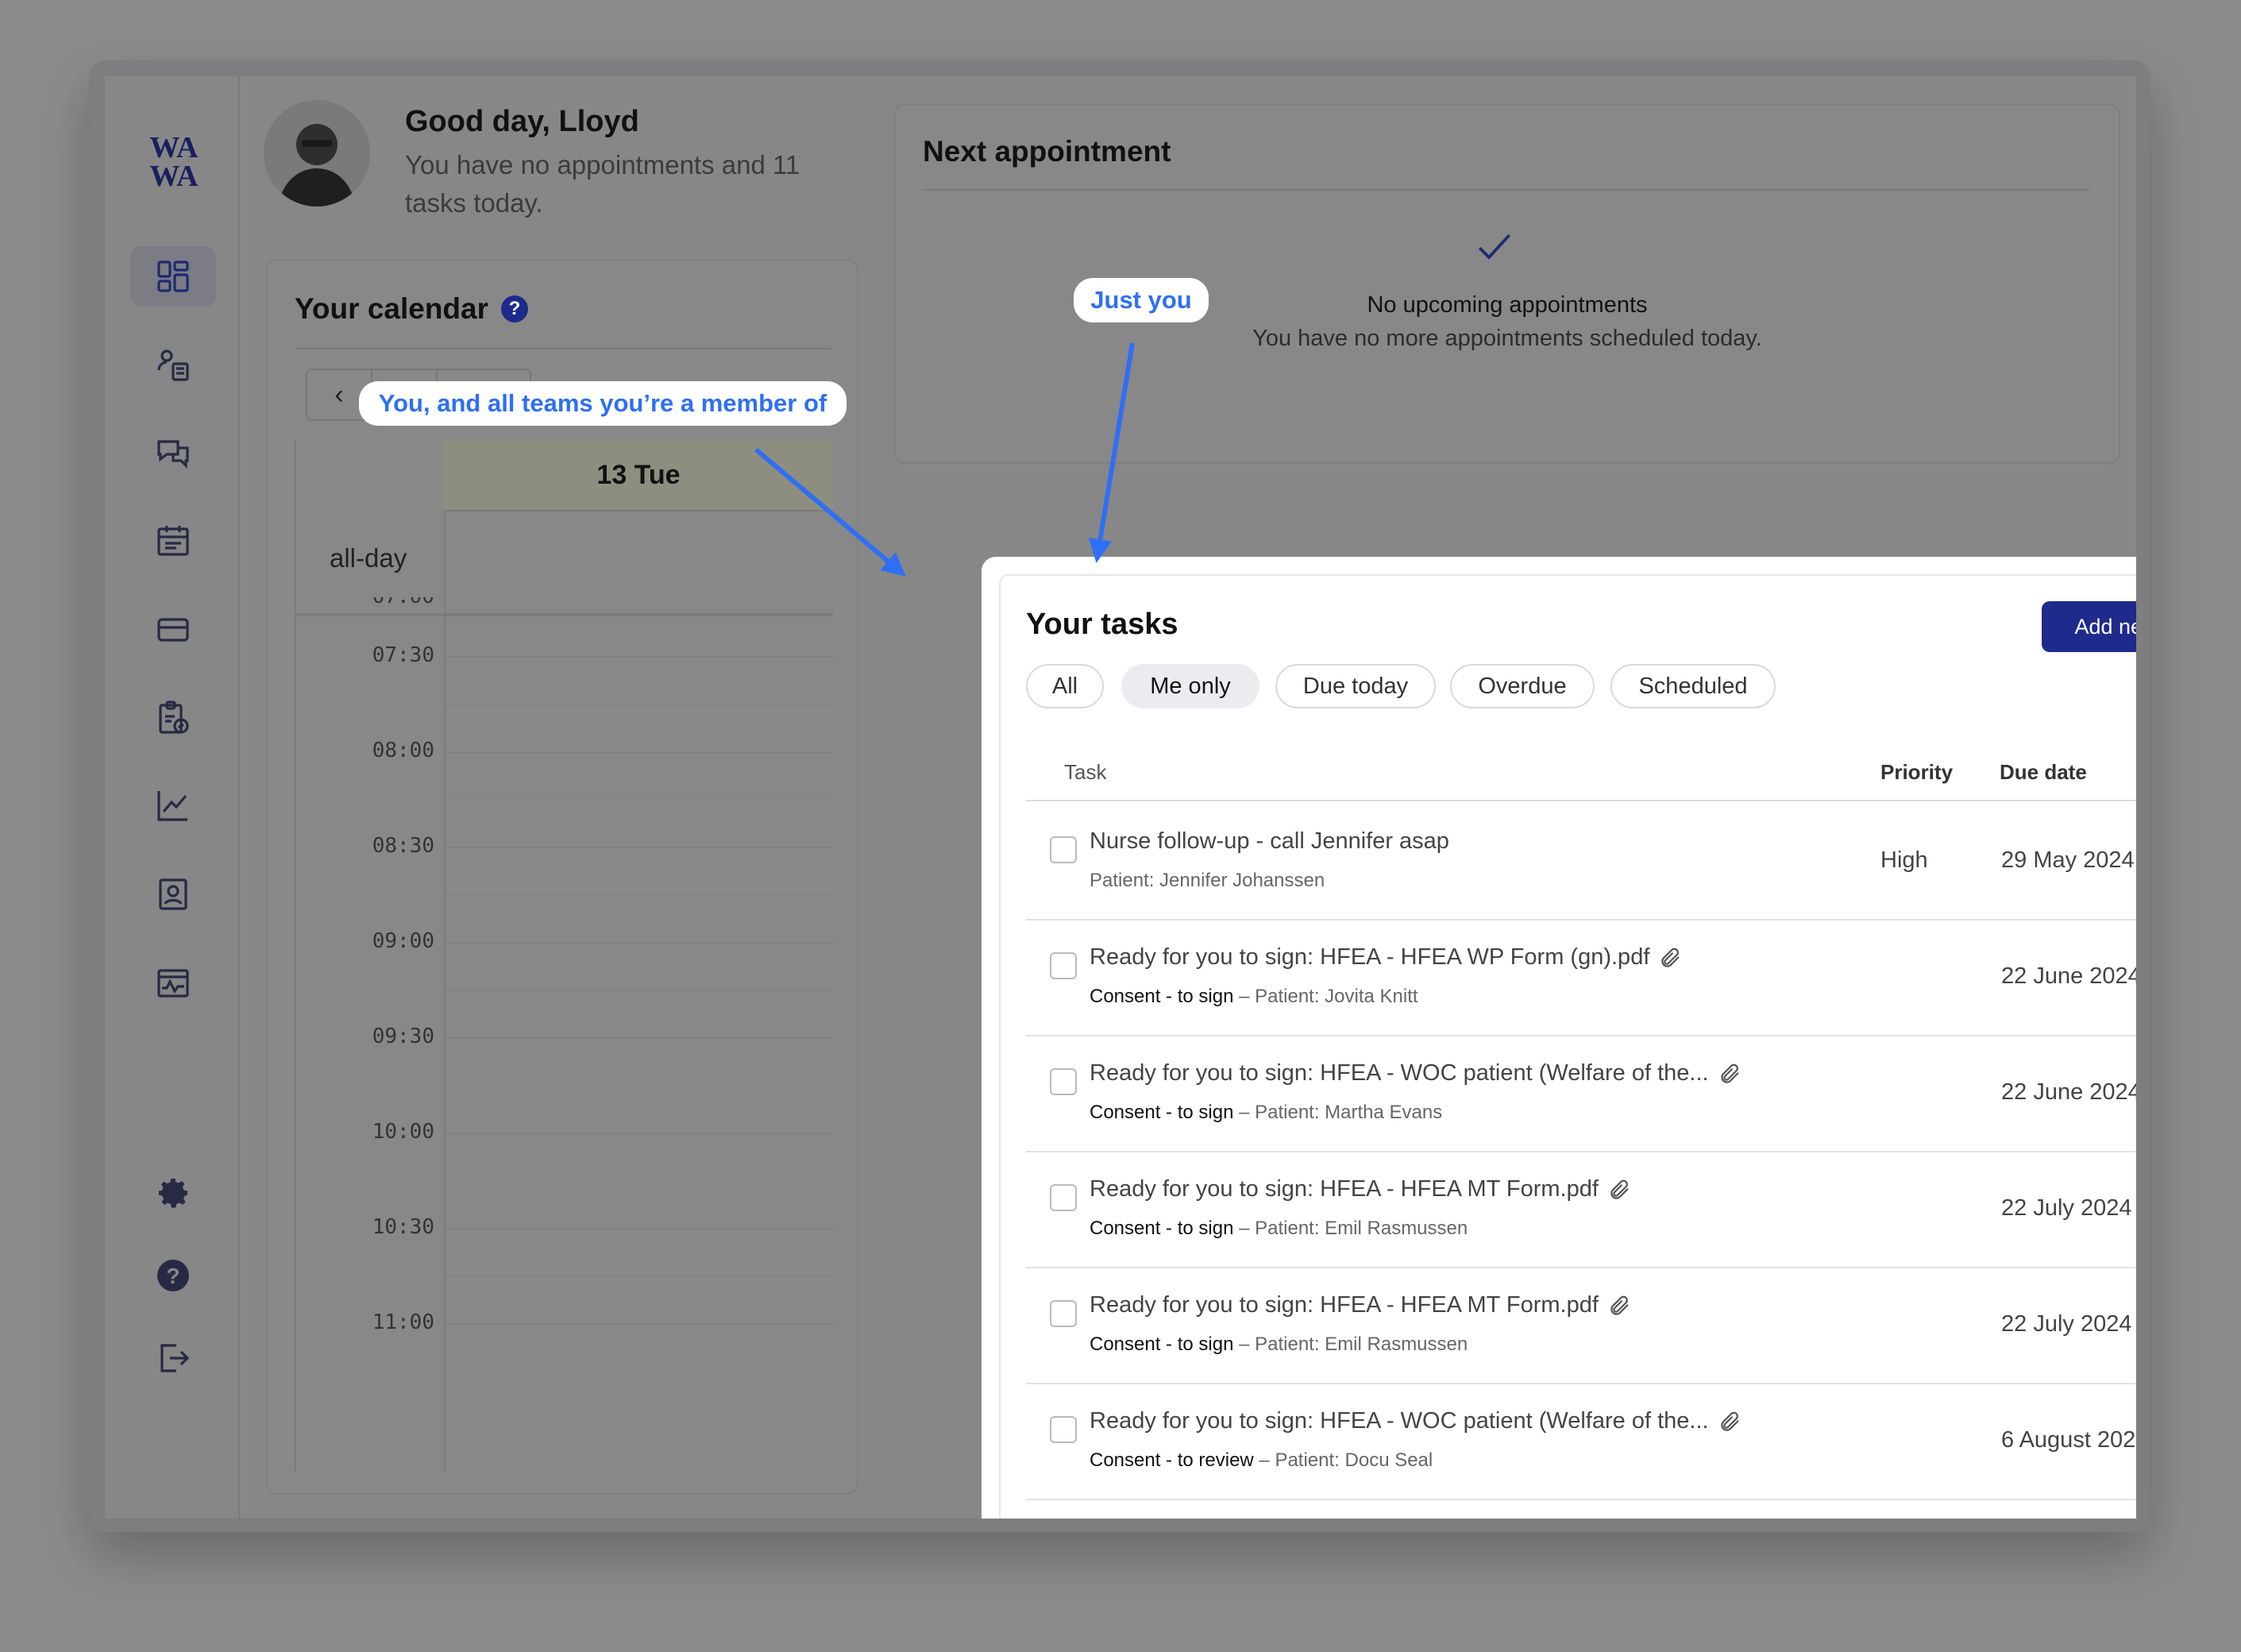 The width and height of the screenshot is (2241, 1652). What do you see at coordinates (1349, 1112) in the screenshot?
I see `task-patient: Patient: Martha Evans` at bounding box center [1349, 1112].